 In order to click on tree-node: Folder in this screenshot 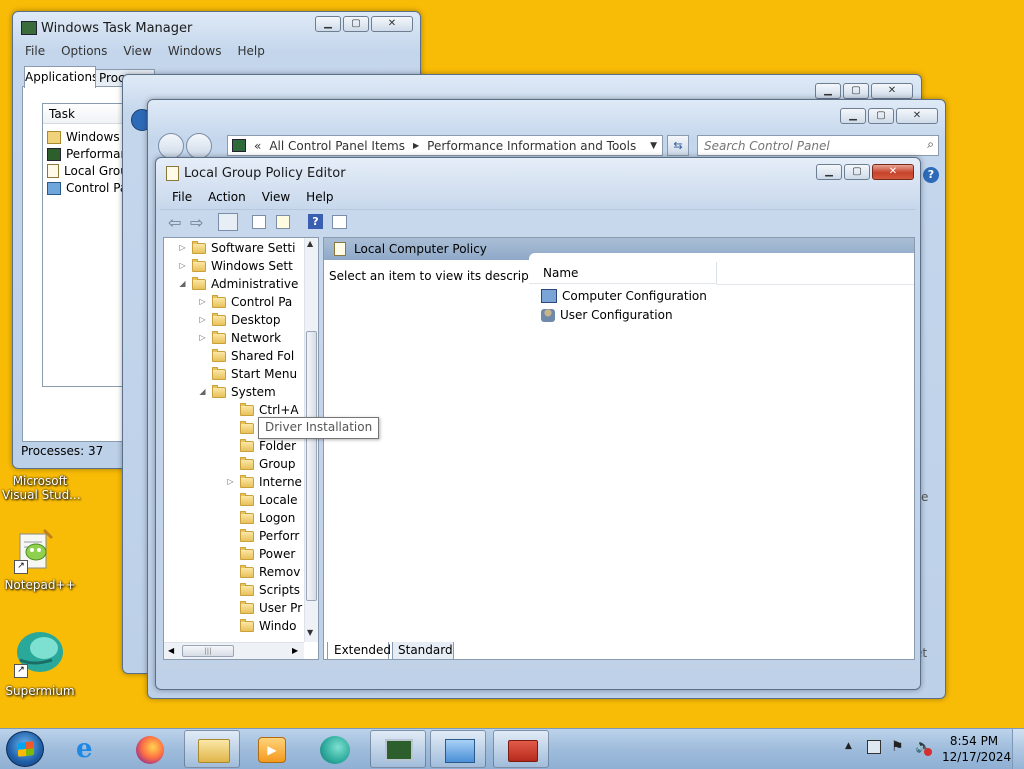, I will do `click(261, 446)`.